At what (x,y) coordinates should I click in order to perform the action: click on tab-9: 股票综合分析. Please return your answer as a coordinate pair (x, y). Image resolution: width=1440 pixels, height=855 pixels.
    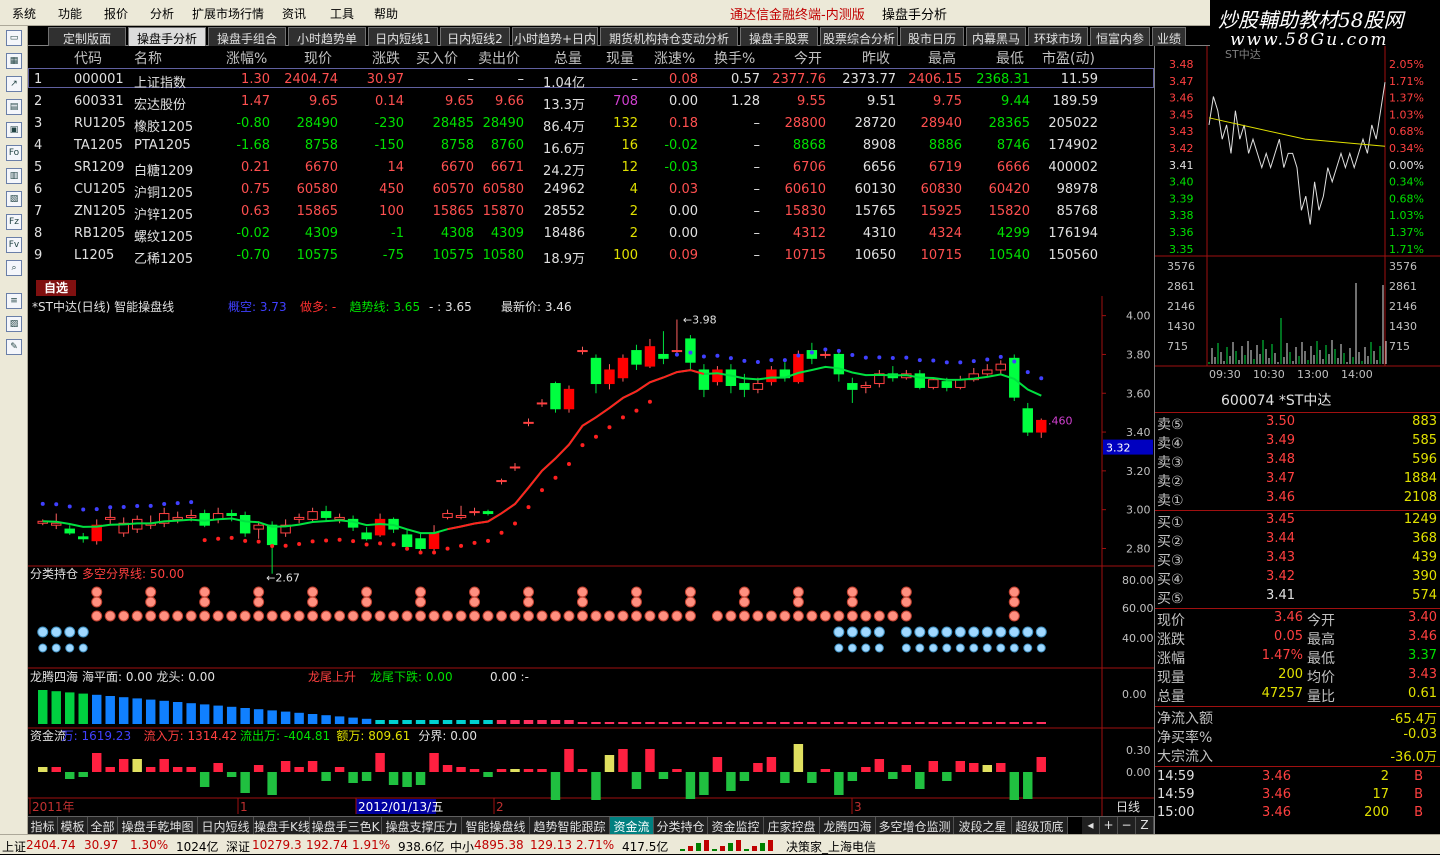
    Looking at the image, I should click on (859, 36).